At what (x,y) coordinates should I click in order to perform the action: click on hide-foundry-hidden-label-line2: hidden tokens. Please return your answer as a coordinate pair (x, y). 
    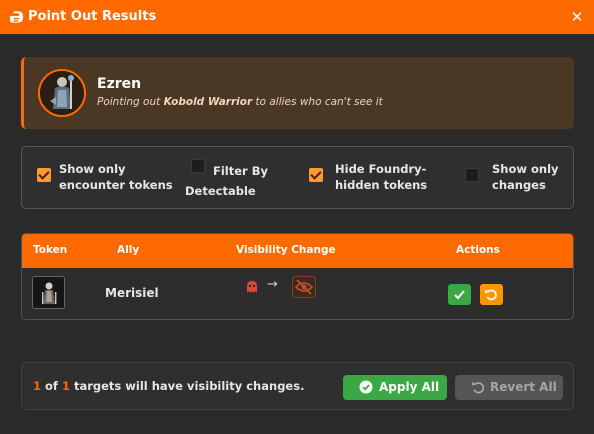
    Looking at the image, I should click on (381, 185).